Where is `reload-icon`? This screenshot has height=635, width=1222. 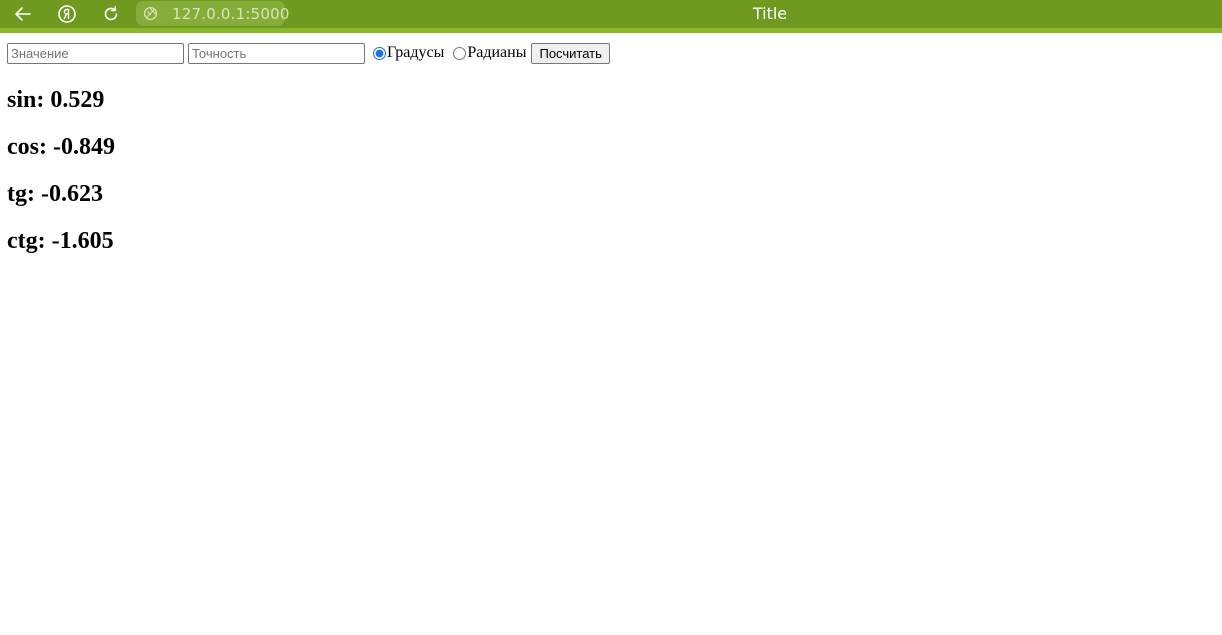 reload-icon is located at coordinates (111, 13).